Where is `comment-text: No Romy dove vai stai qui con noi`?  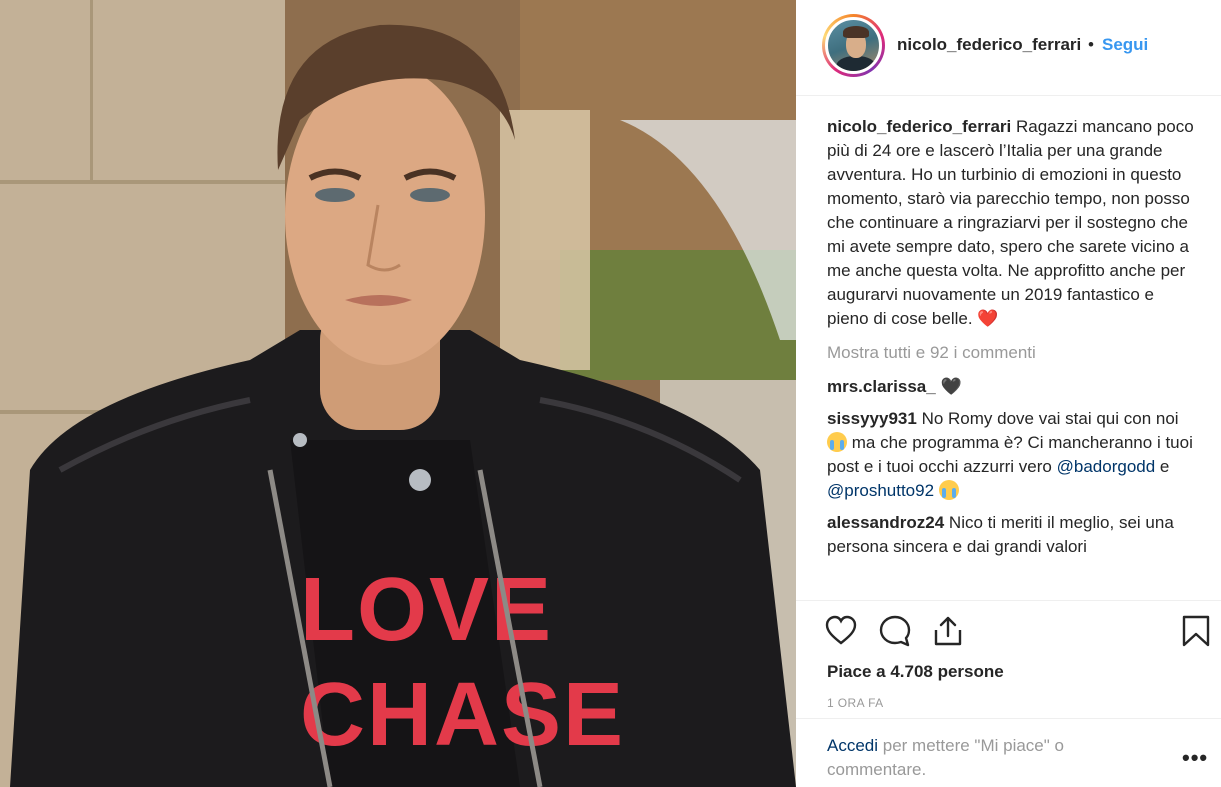 comment-text: No Romy dove vai stai qui con noi is located at coordinates (1050, 418).